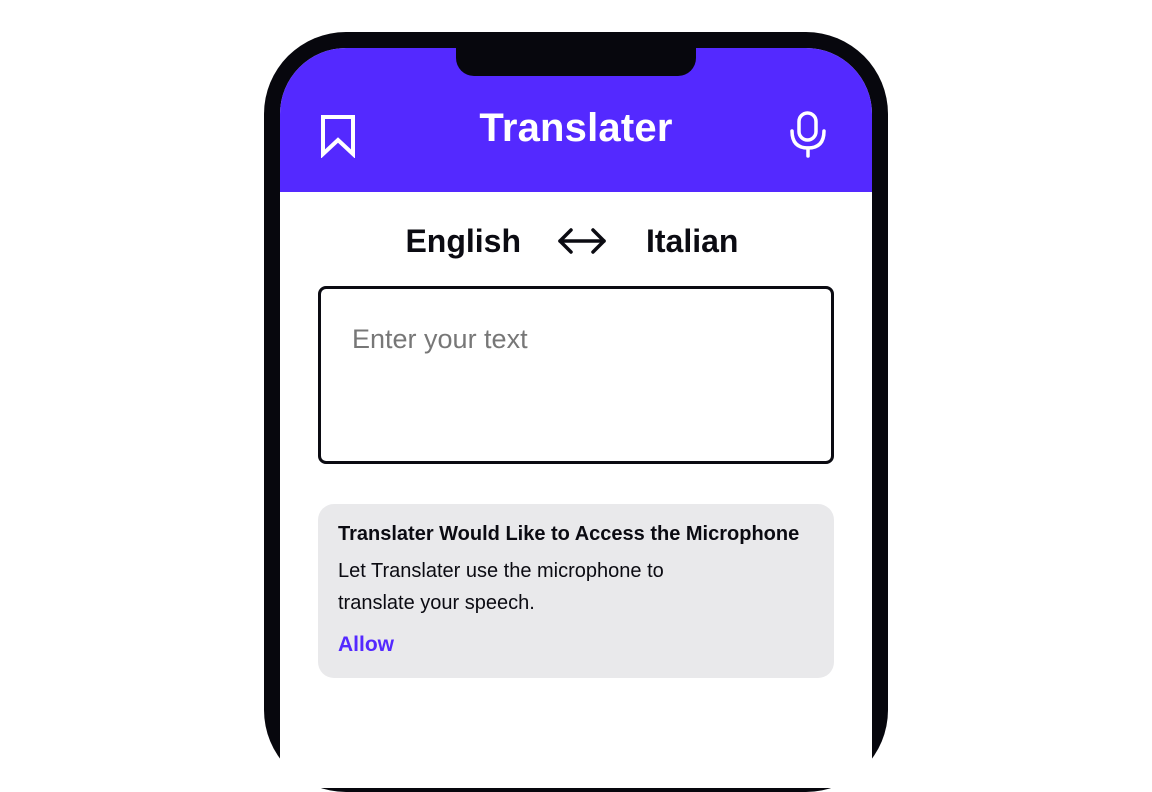 The width and height of the screenshot is (1152, 792). Describe the element at coordinates (366, 645) in the screenshot. I see `allow-button: Allow` at that location.